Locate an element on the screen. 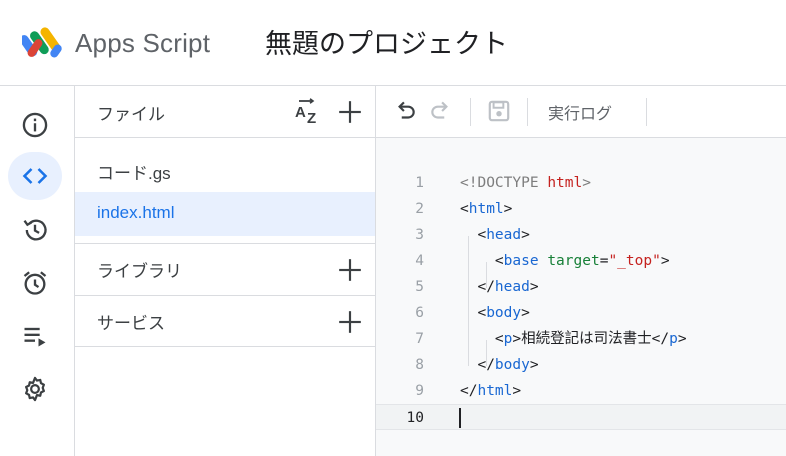 The height and width of the screenshot is (456, 786). code-text: </html> is located at coordinates (490, 391).